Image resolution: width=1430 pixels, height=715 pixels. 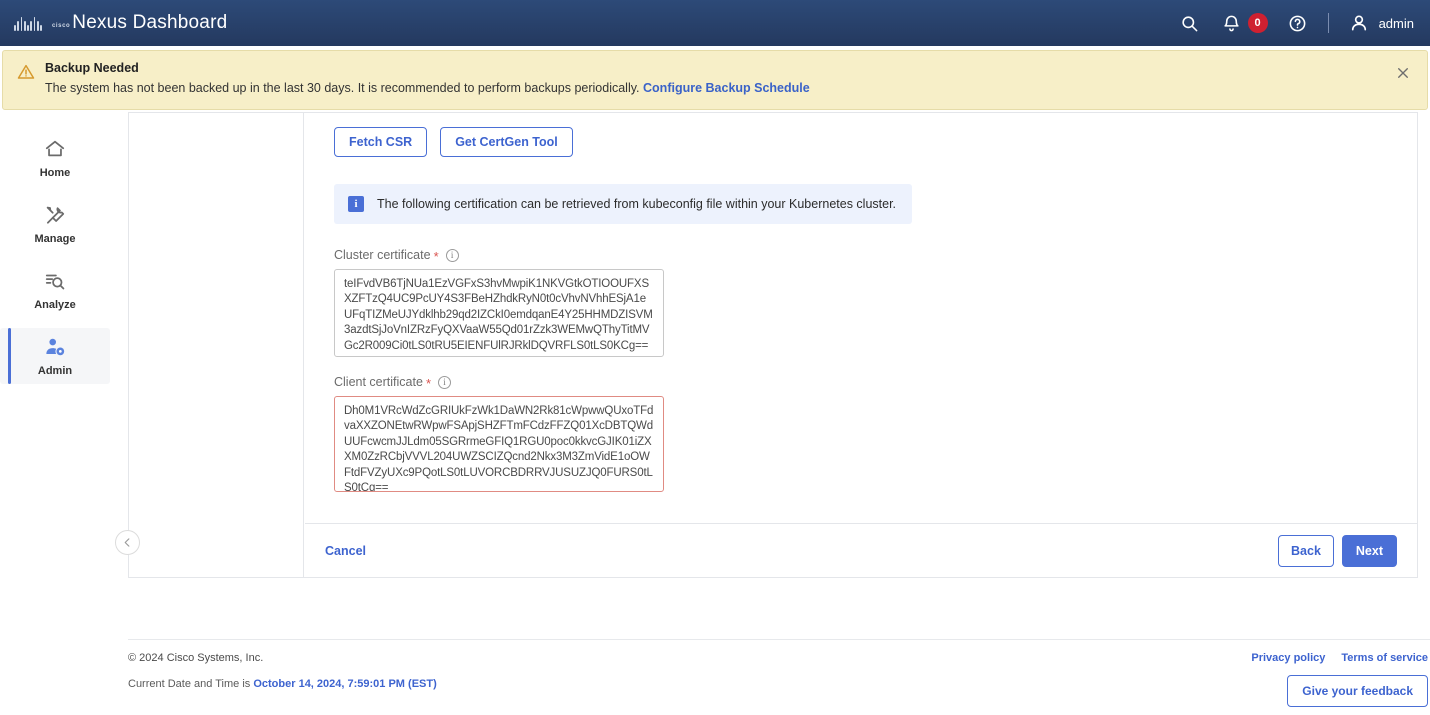 What do you see at coordinates (378, 382) in the screenshot?
I see `client-certificate-label: Client certificate` at bounding box center [378, 382].